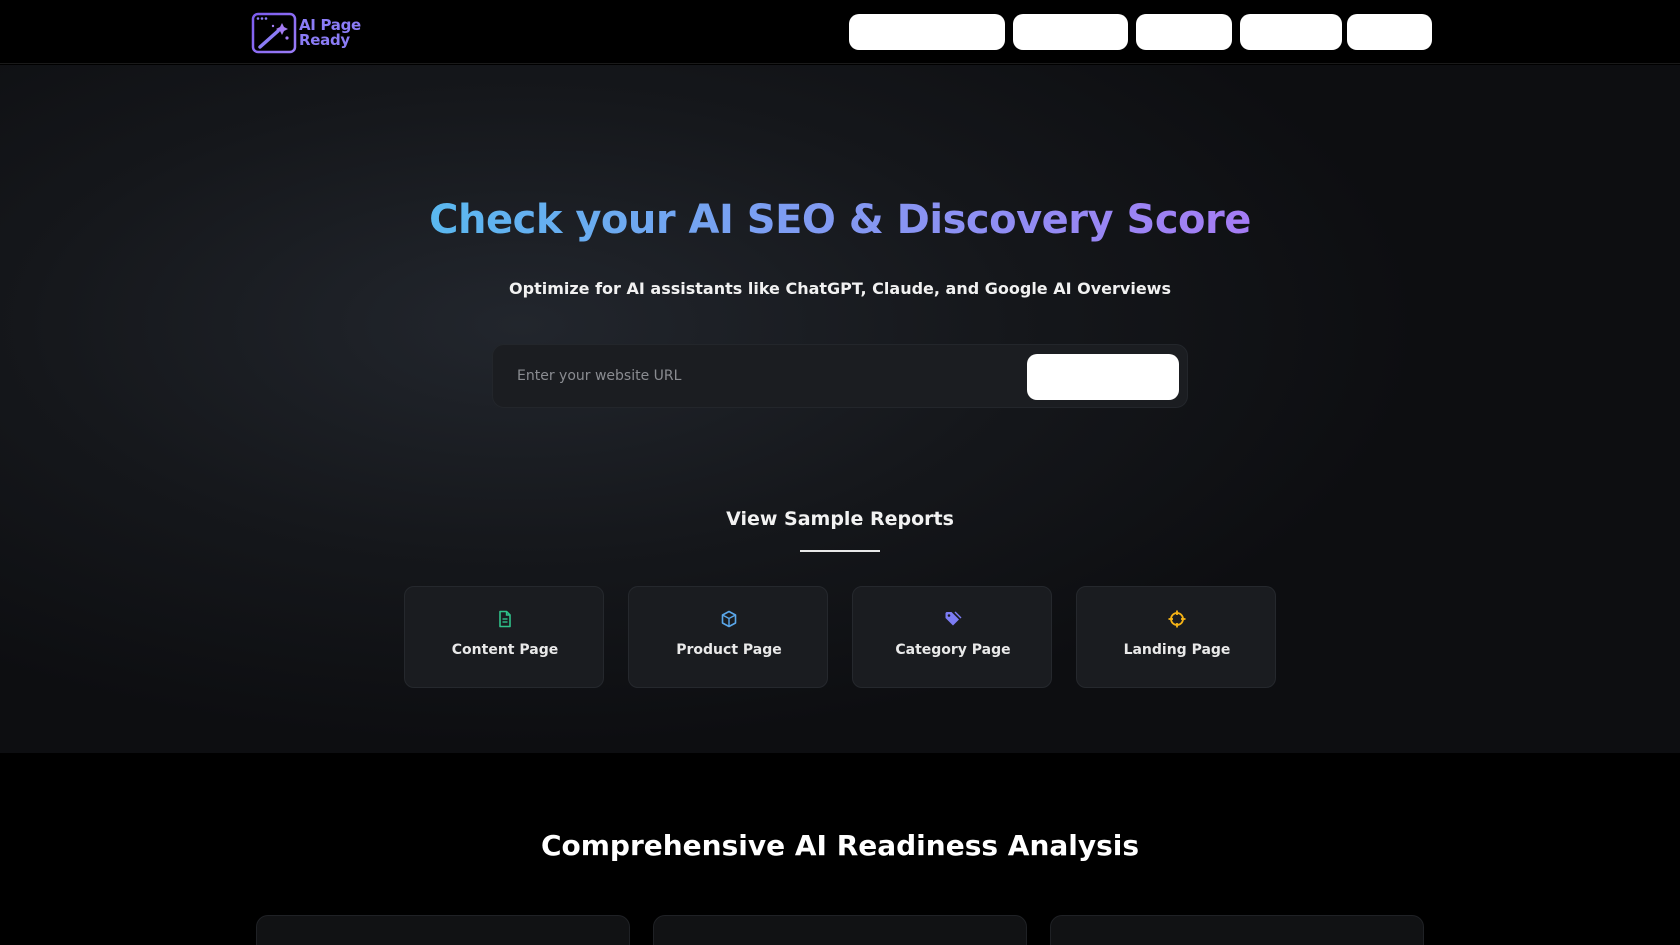  I want to click on sample-card-label: Landing Page, so click(1177, 650).